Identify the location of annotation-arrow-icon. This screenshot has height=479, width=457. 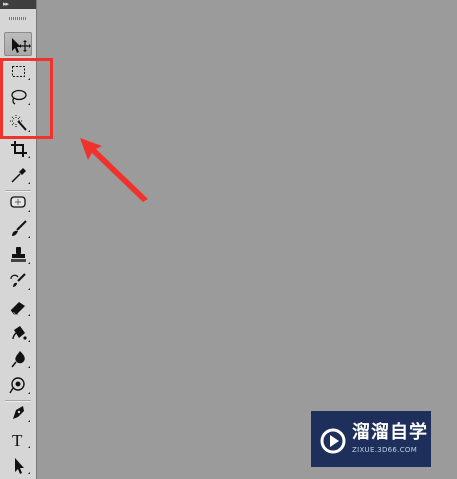
(114, 170).